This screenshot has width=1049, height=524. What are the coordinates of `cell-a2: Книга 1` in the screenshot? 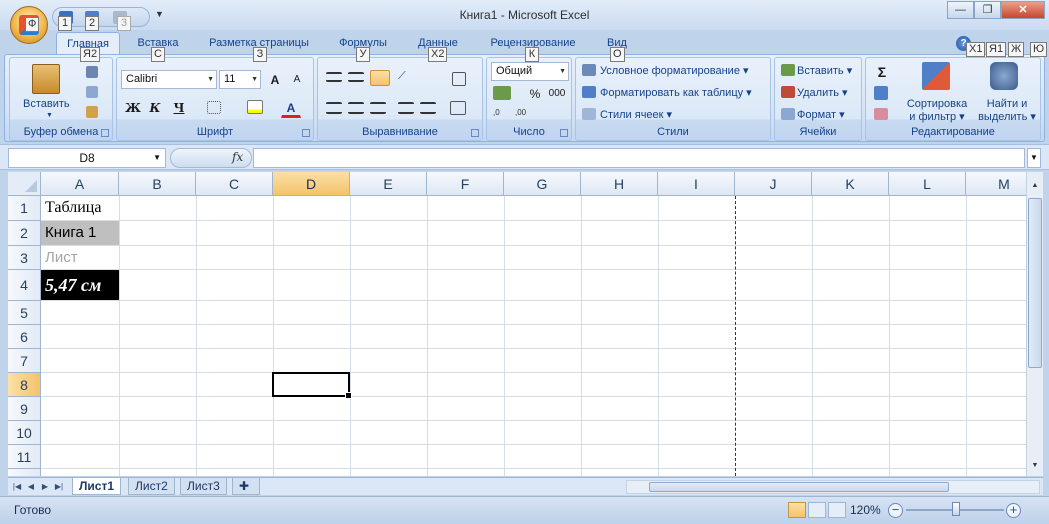 It's located at (80, 233).